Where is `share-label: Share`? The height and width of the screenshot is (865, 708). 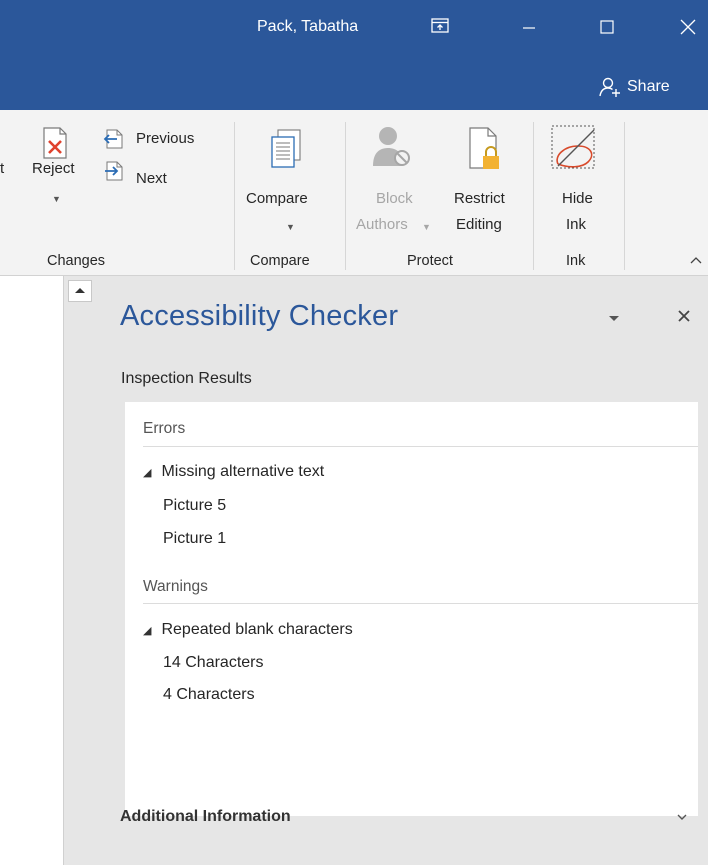
share-label: Share is located at coordinates (648, 86).